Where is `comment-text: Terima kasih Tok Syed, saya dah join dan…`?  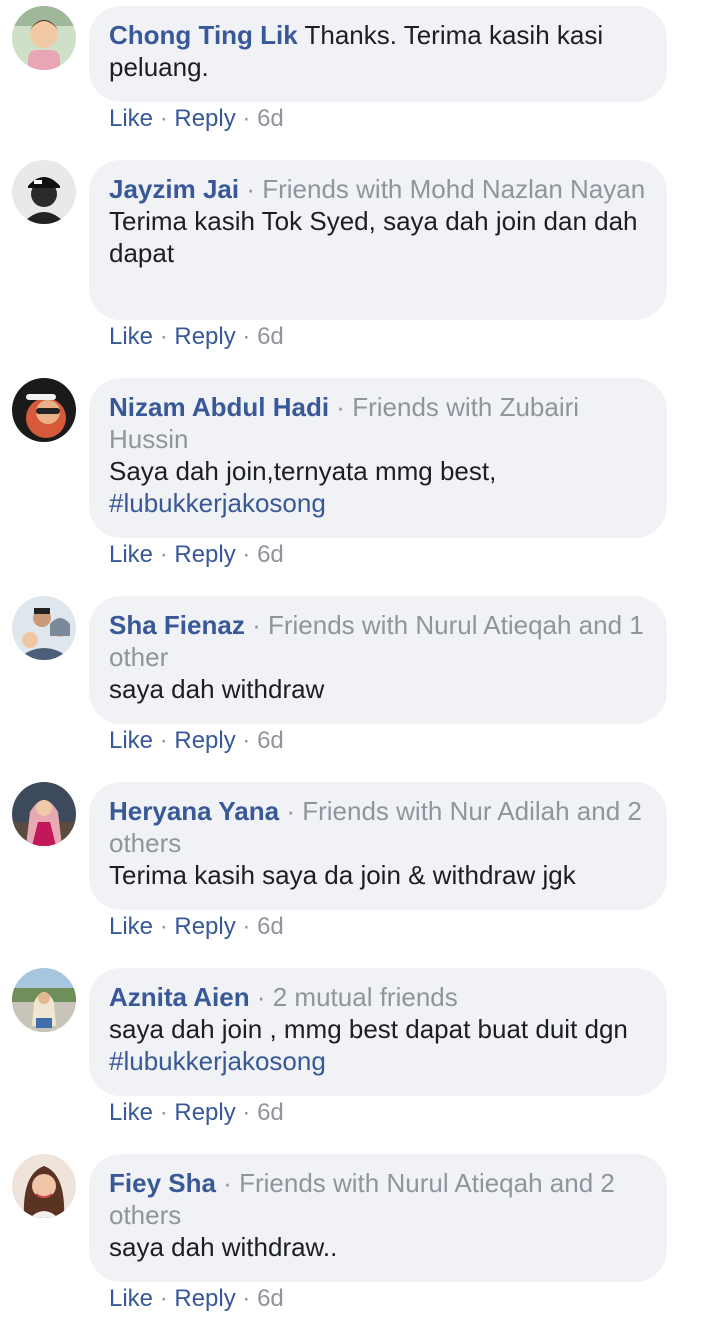
comment-text: Terima kasih Tok Syed, saya dah join dan… is located at coordinates (373, 237).